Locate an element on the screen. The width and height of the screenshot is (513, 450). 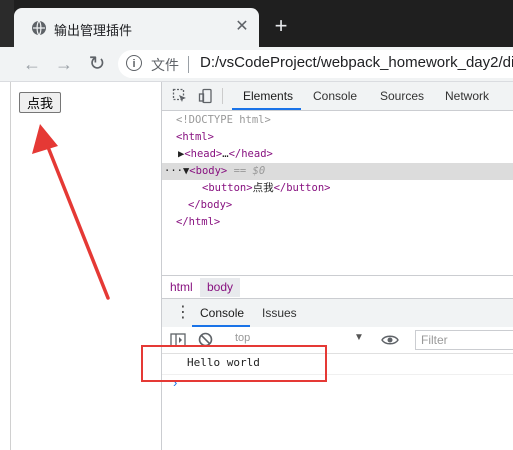
chevron-down-icon: ▼ is located at coordinates (359, 337).